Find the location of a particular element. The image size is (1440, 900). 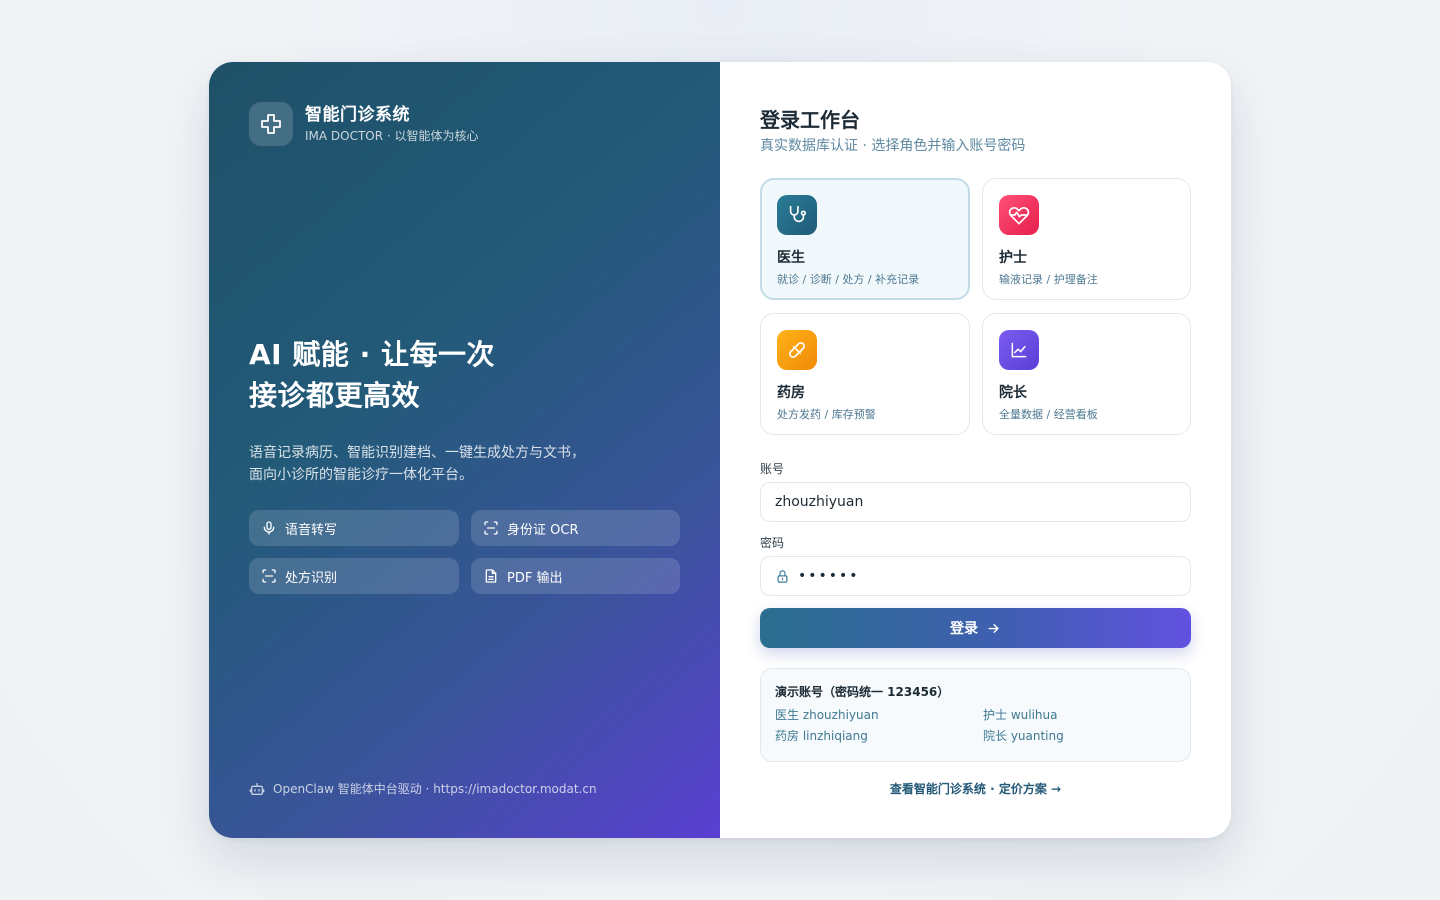

chart-icon is located at coordinates (1019, 350).